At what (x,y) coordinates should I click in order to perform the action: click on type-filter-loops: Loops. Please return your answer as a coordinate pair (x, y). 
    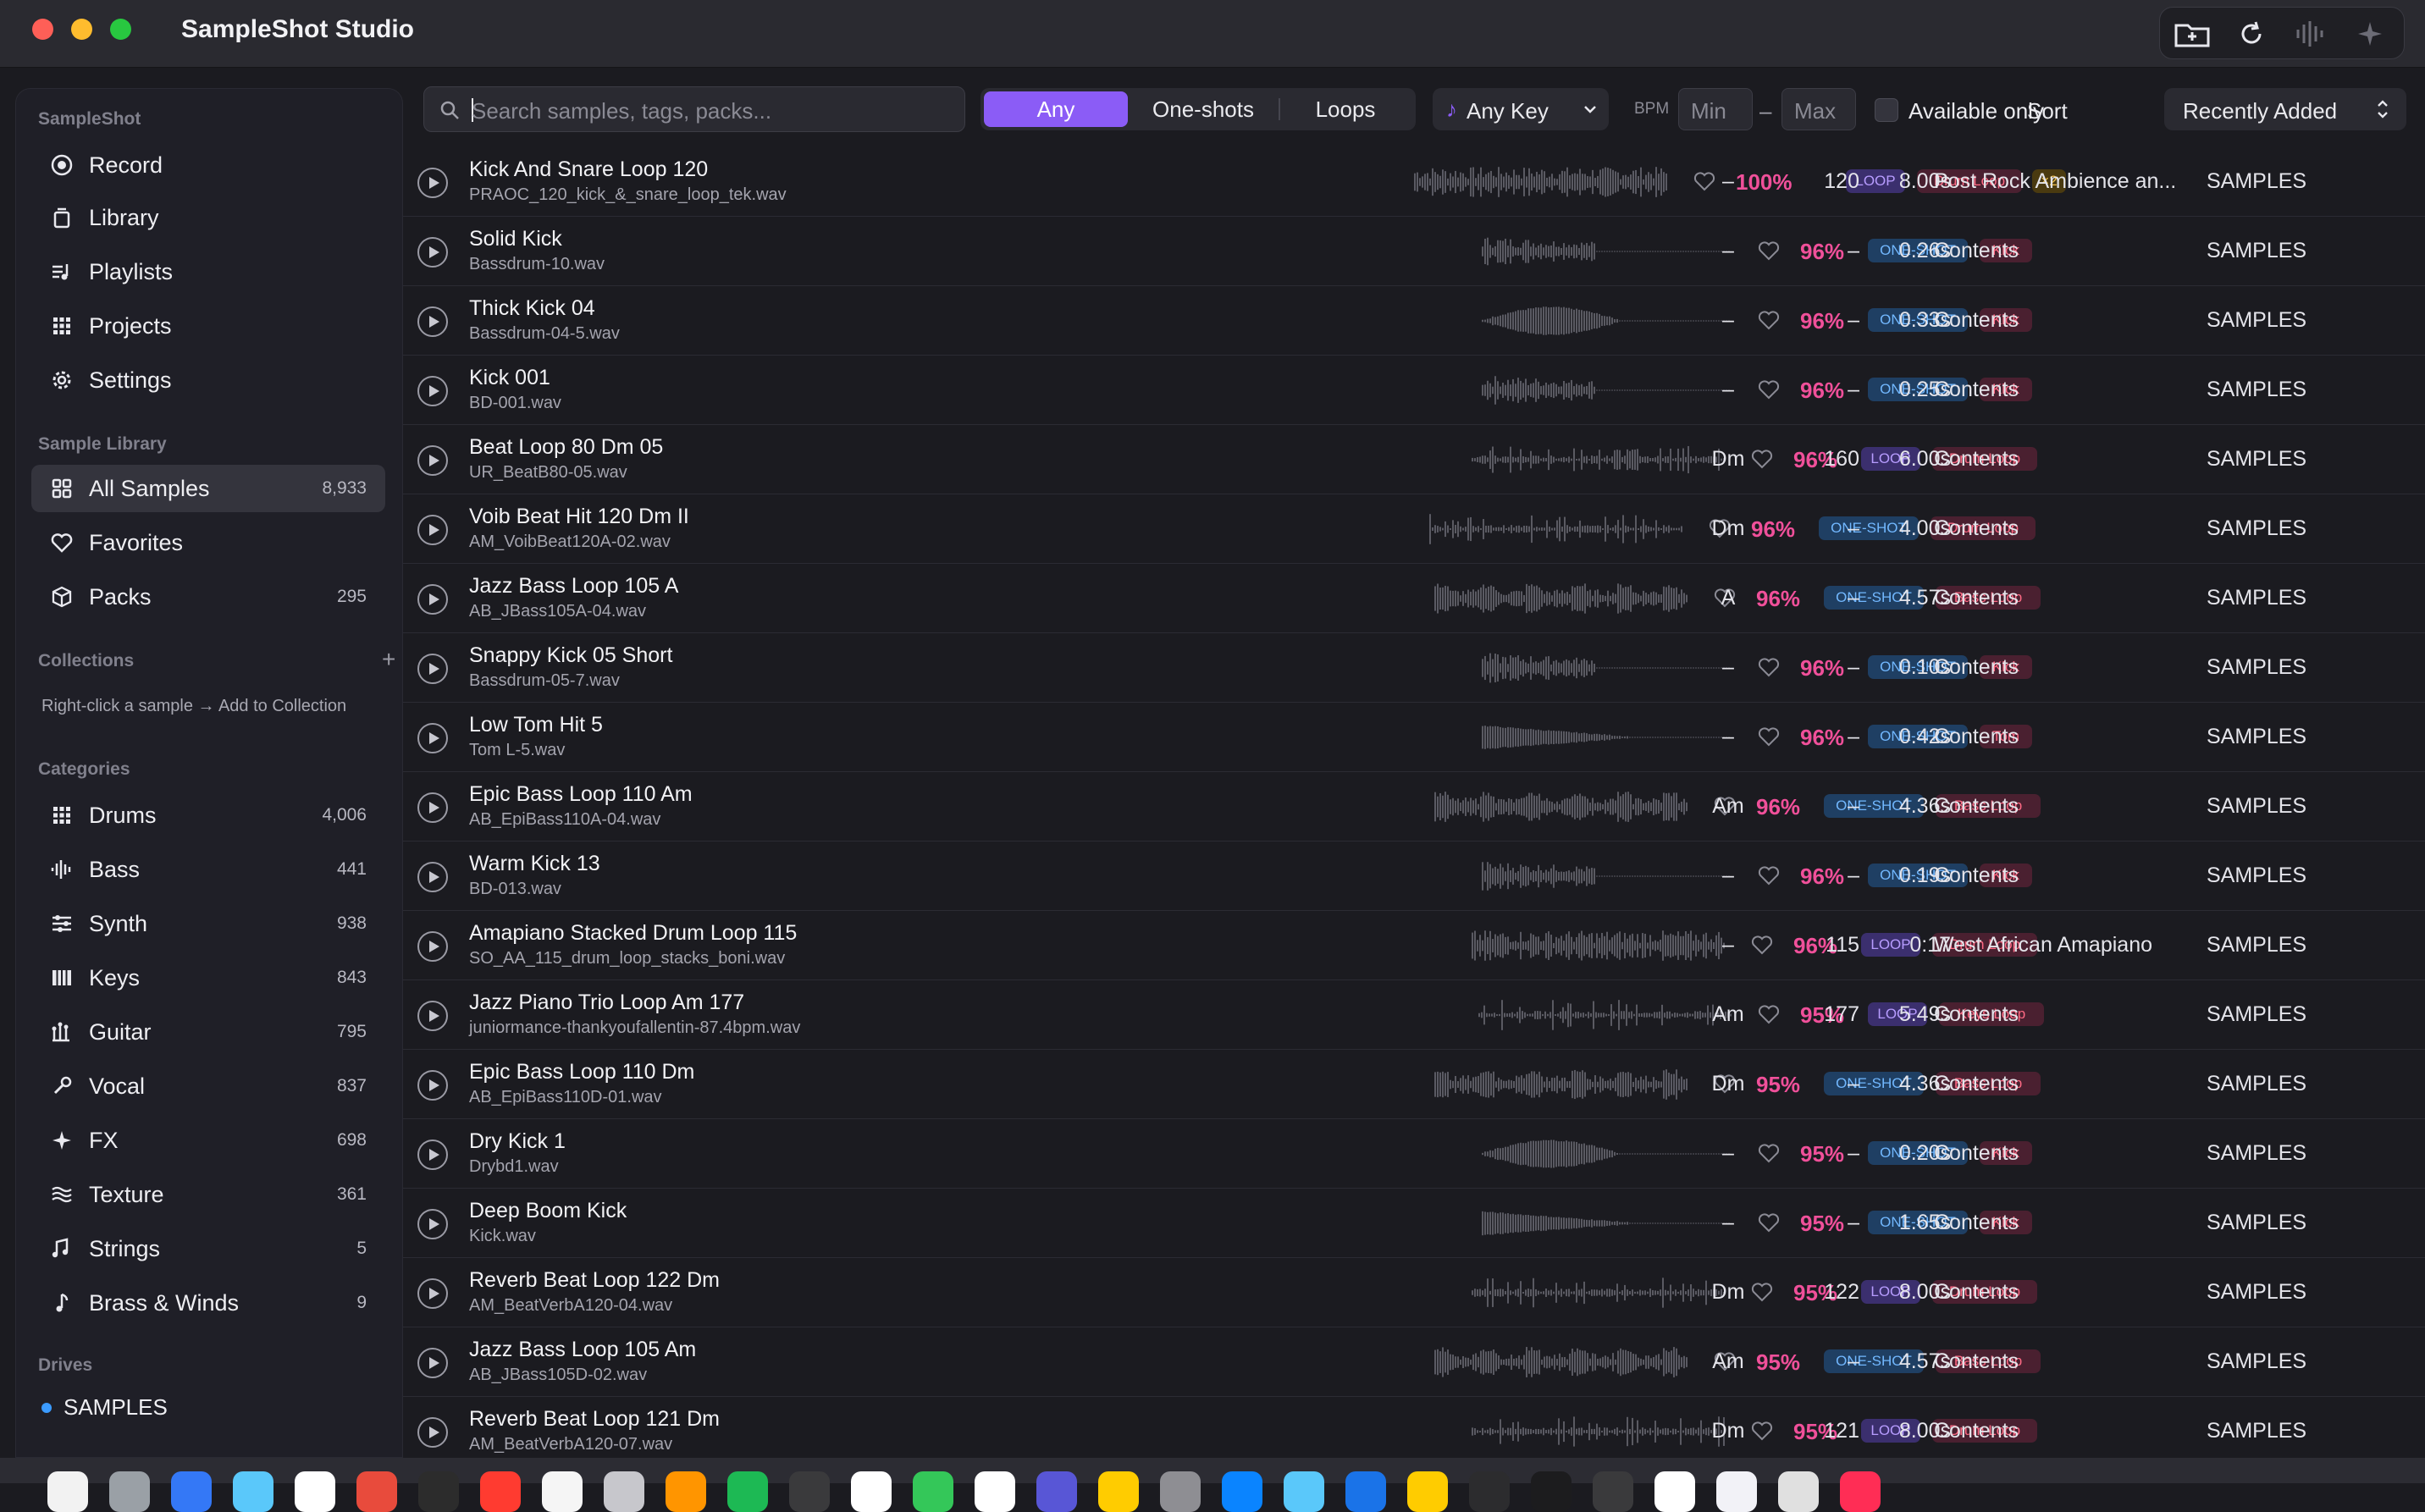
    Looking at the image, I should click on (1345, 109).